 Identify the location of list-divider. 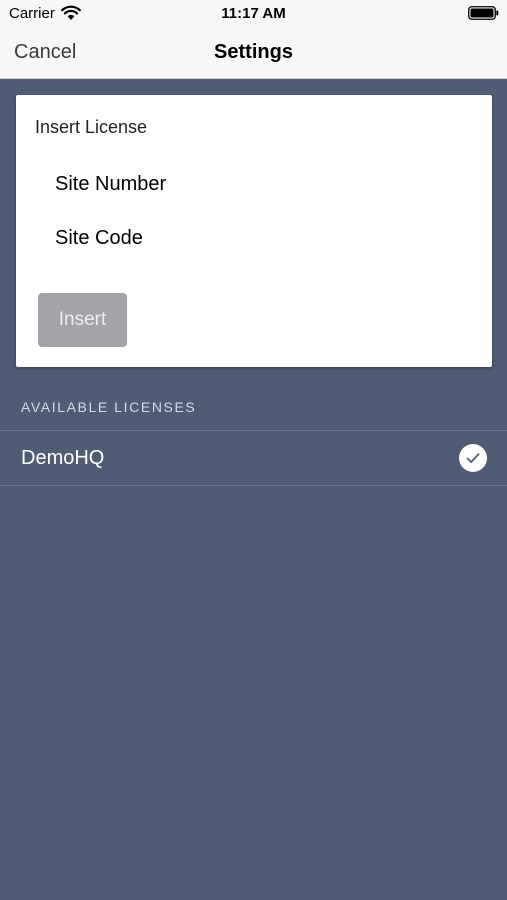
(253, 485).